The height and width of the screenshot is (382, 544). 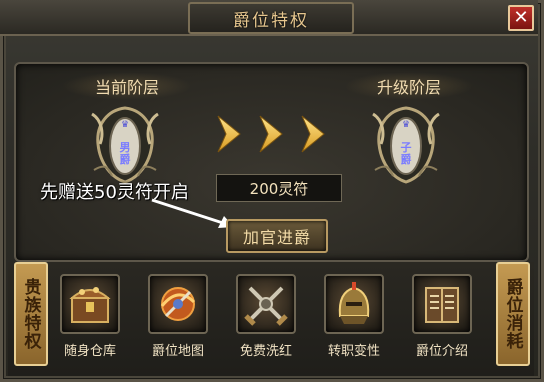 What do you see at coordinates (192, 213) in the screenshot?
I see `pointer-arrow-icon` at bounding box center [192, 213].